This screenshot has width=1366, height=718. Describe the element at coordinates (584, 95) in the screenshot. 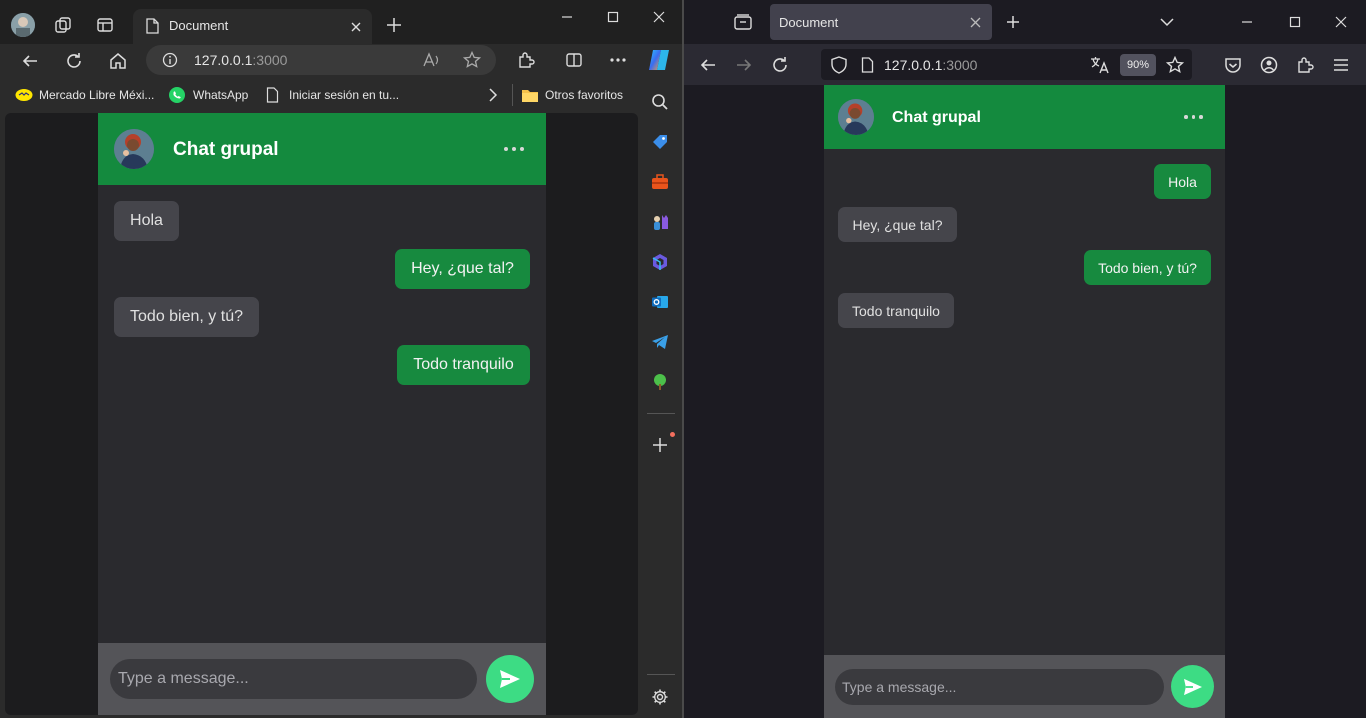

I see `bookmark-otros-favoritos: Otros favoritos` at that location.